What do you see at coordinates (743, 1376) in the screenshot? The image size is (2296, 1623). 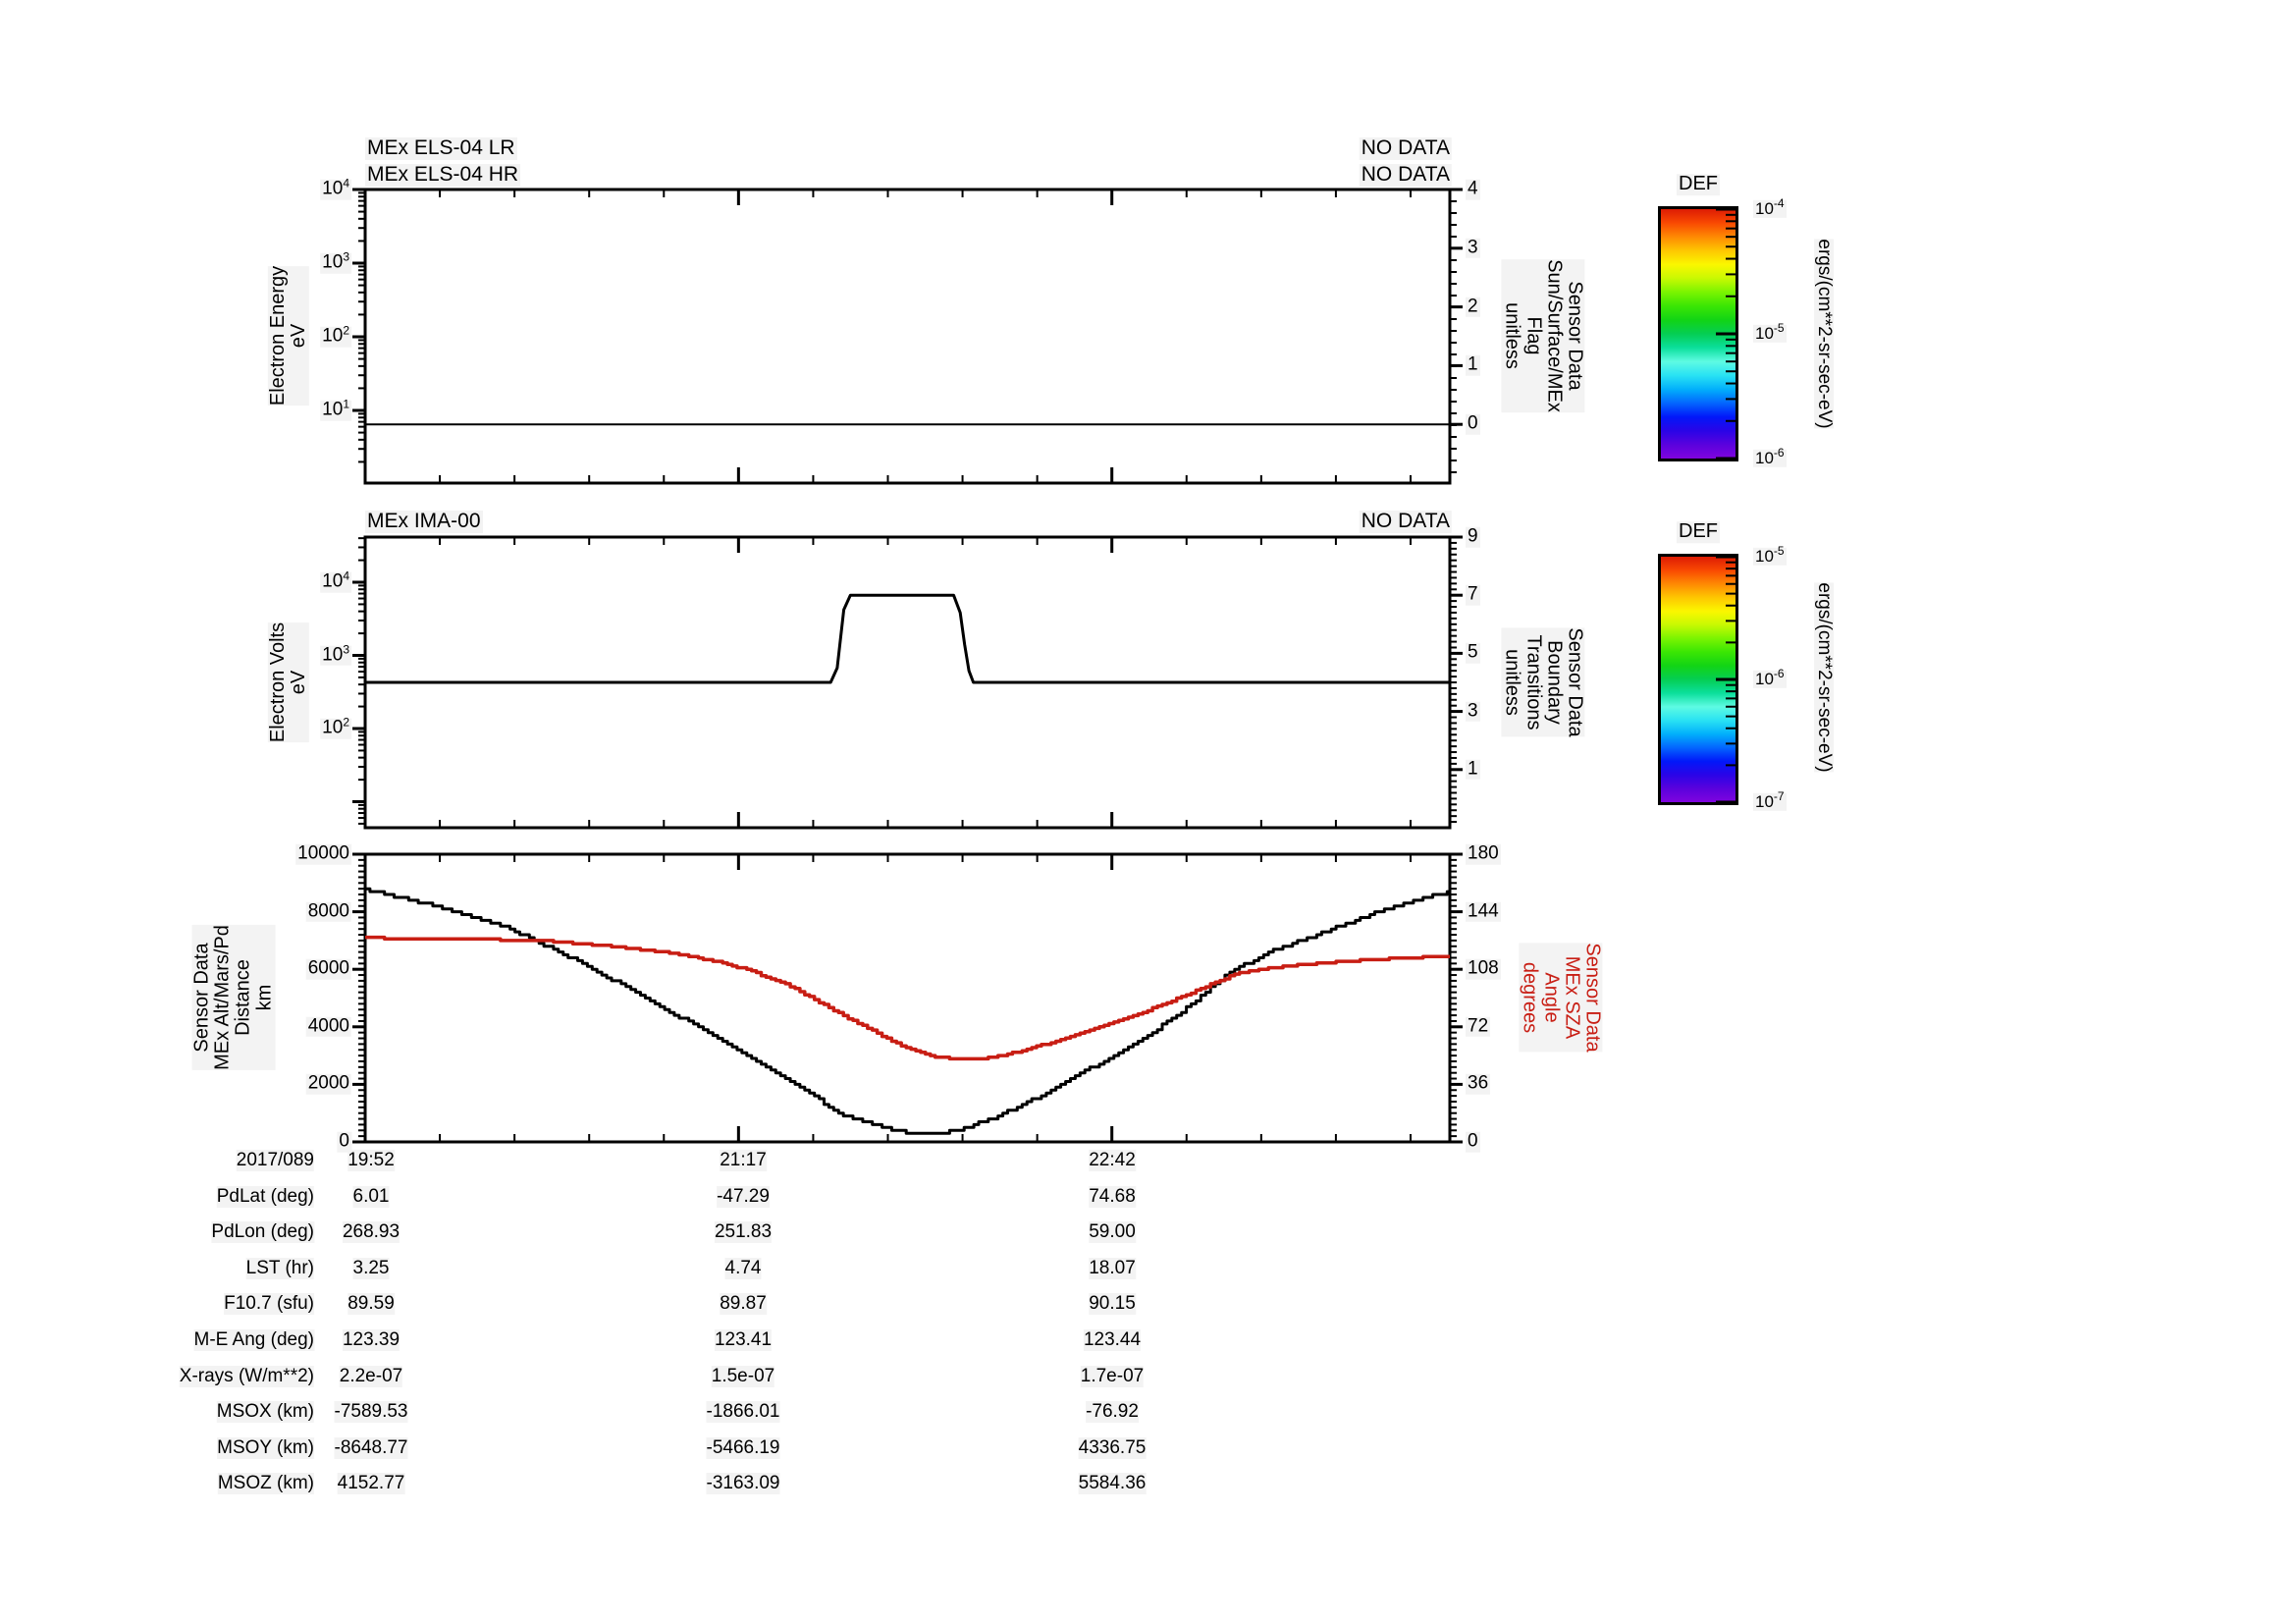 I see `table-value: 1.5e-07` at bounding box center [743, 1376].